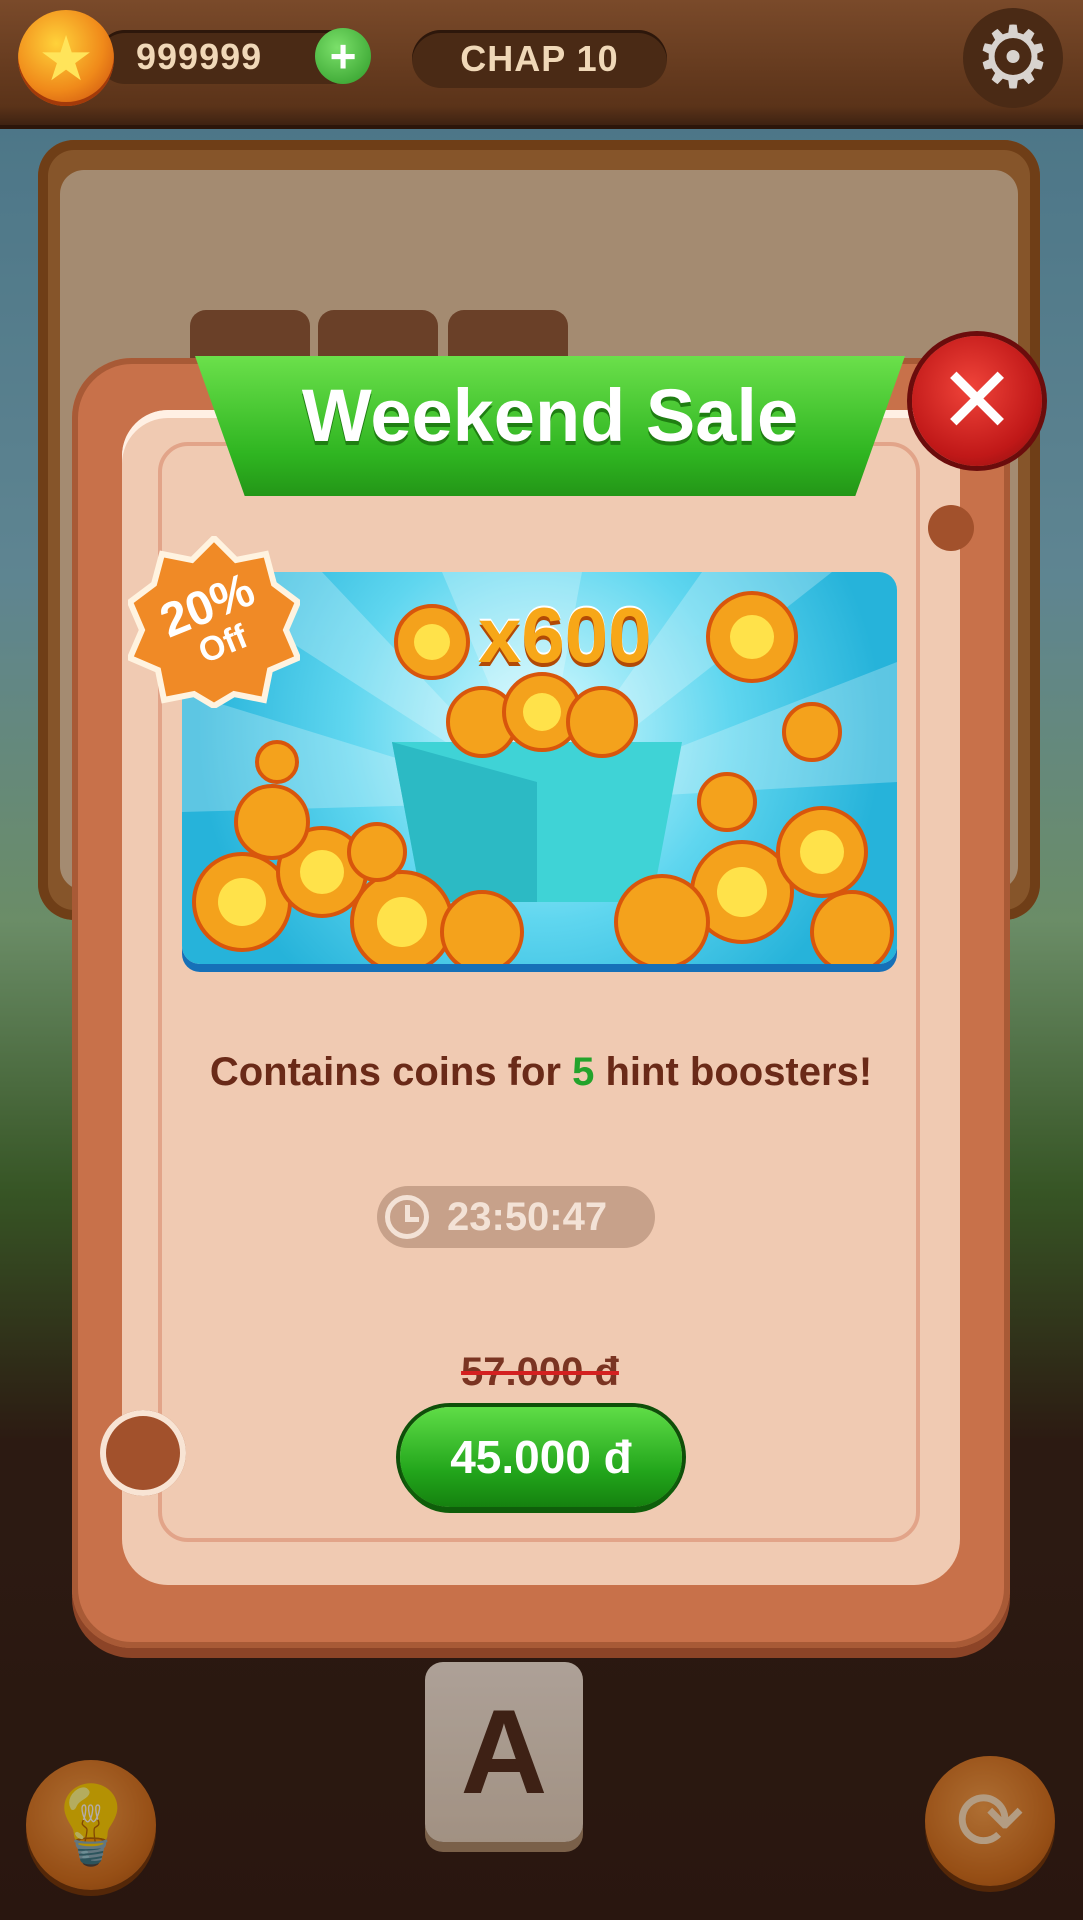  I want to click on description-before: Contains coins for, so click(391, 1072).